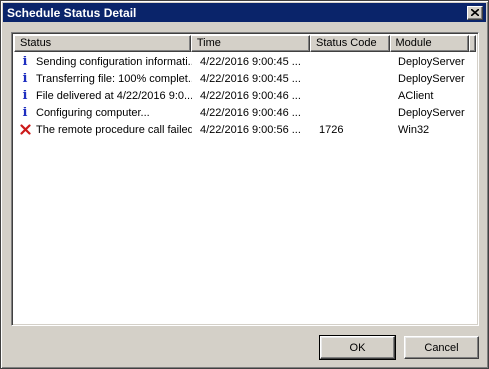 Image resolution: width=489 pixels, height=369 pixels. Describe the element at coordinates (429, 43) in the screenshot. I see `column-header-module: Module` at that location.